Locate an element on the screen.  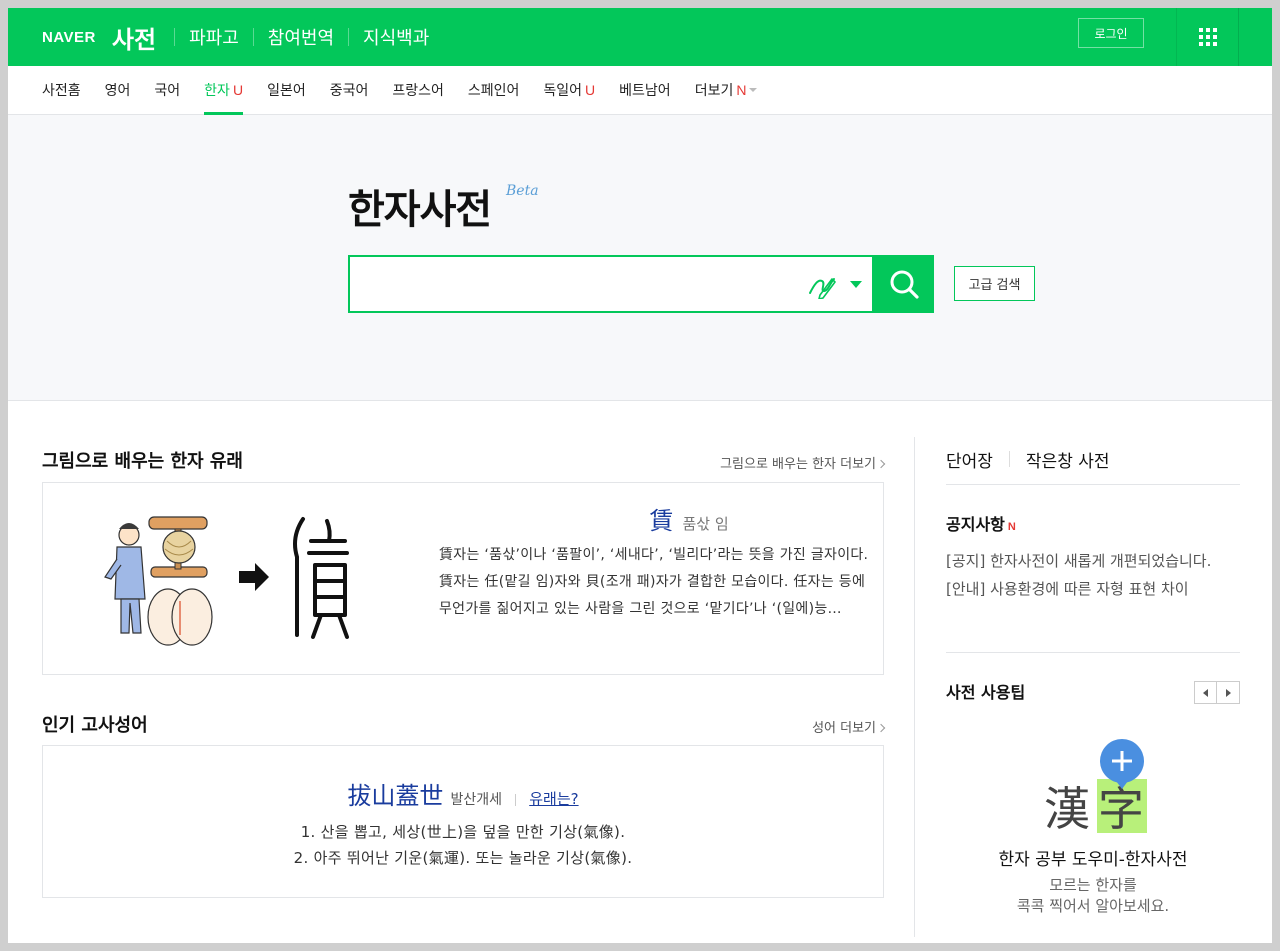
idiom-reading: 발산개세 is located at coordinates (476, 800).